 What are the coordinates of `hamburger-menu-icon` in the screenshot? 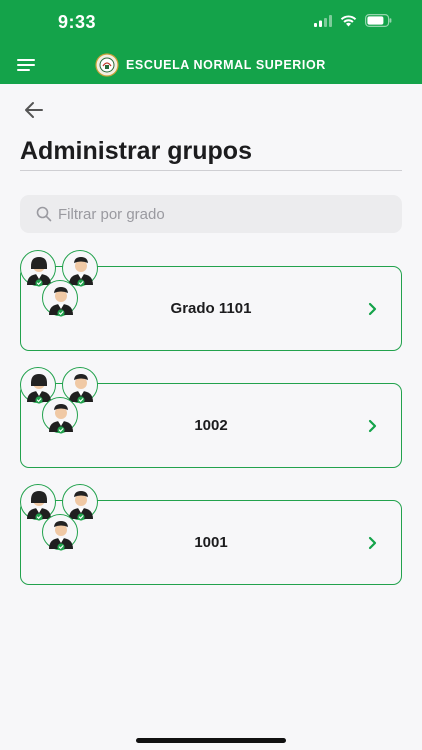 It's located at (26, 65).